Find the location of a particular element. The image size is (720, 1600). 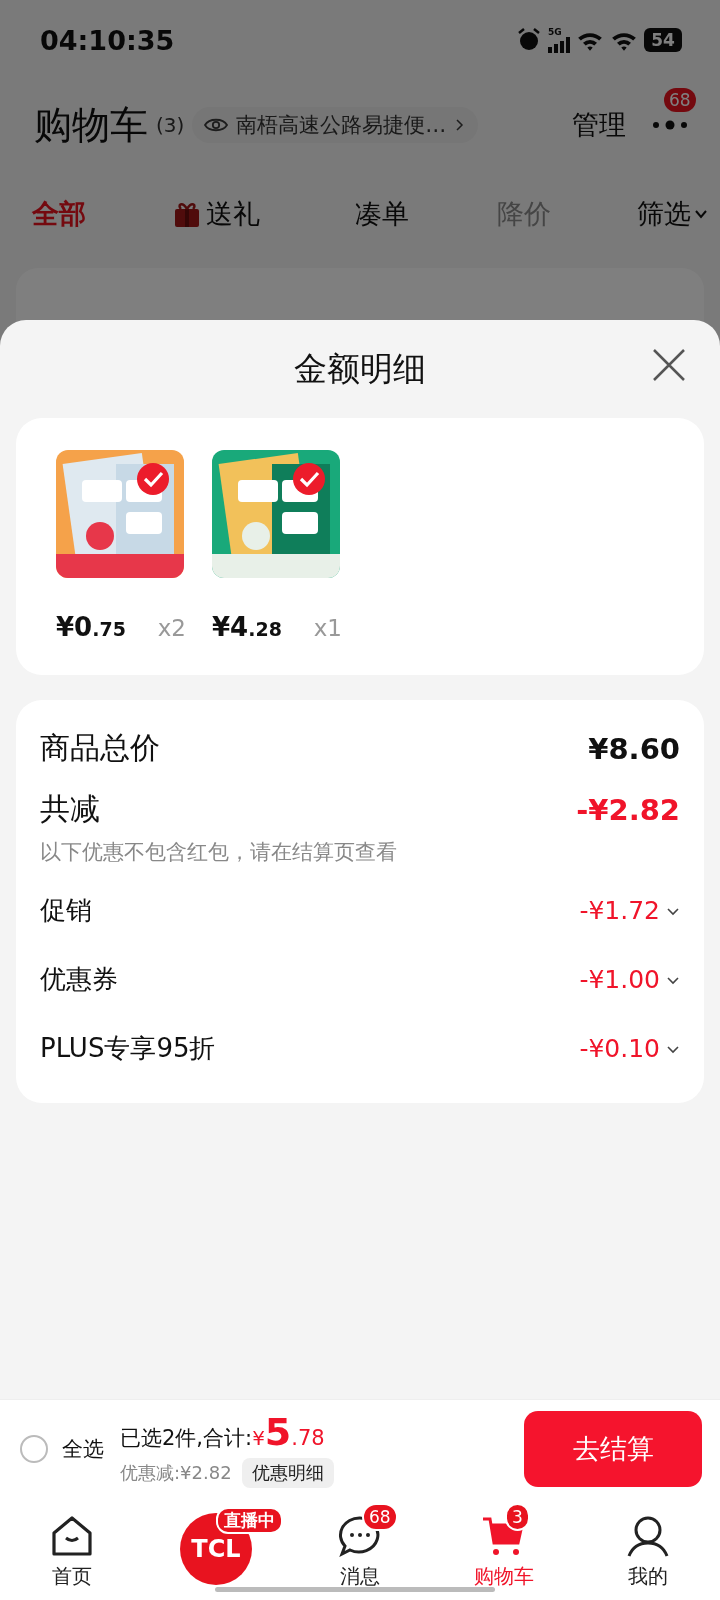

row-label: 共减 is located at coordinates (70, 809).